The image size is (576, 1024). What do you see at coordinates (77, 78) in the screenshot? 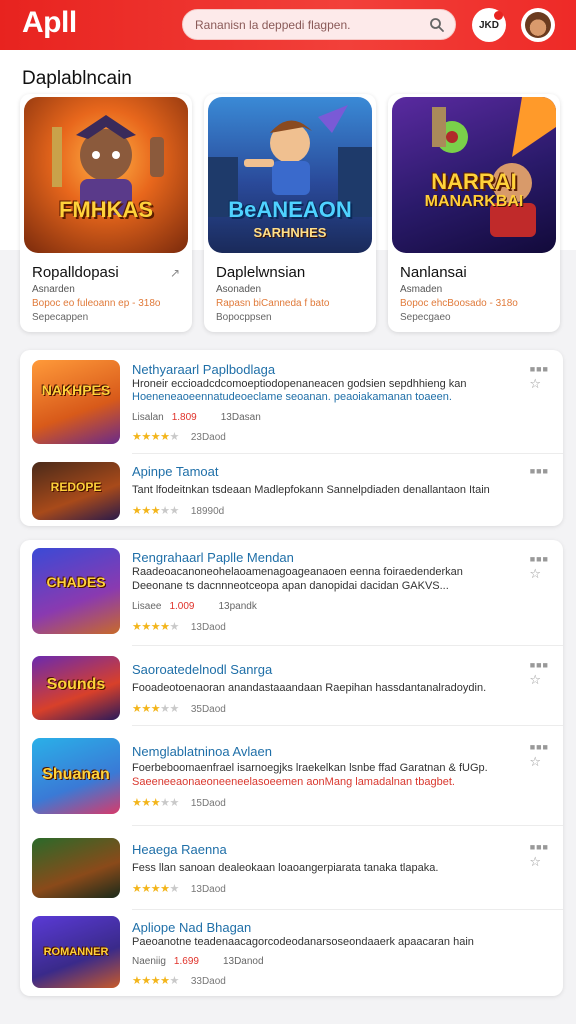
I see `section-title: Daplablncain` at bounding box center [77, 78].